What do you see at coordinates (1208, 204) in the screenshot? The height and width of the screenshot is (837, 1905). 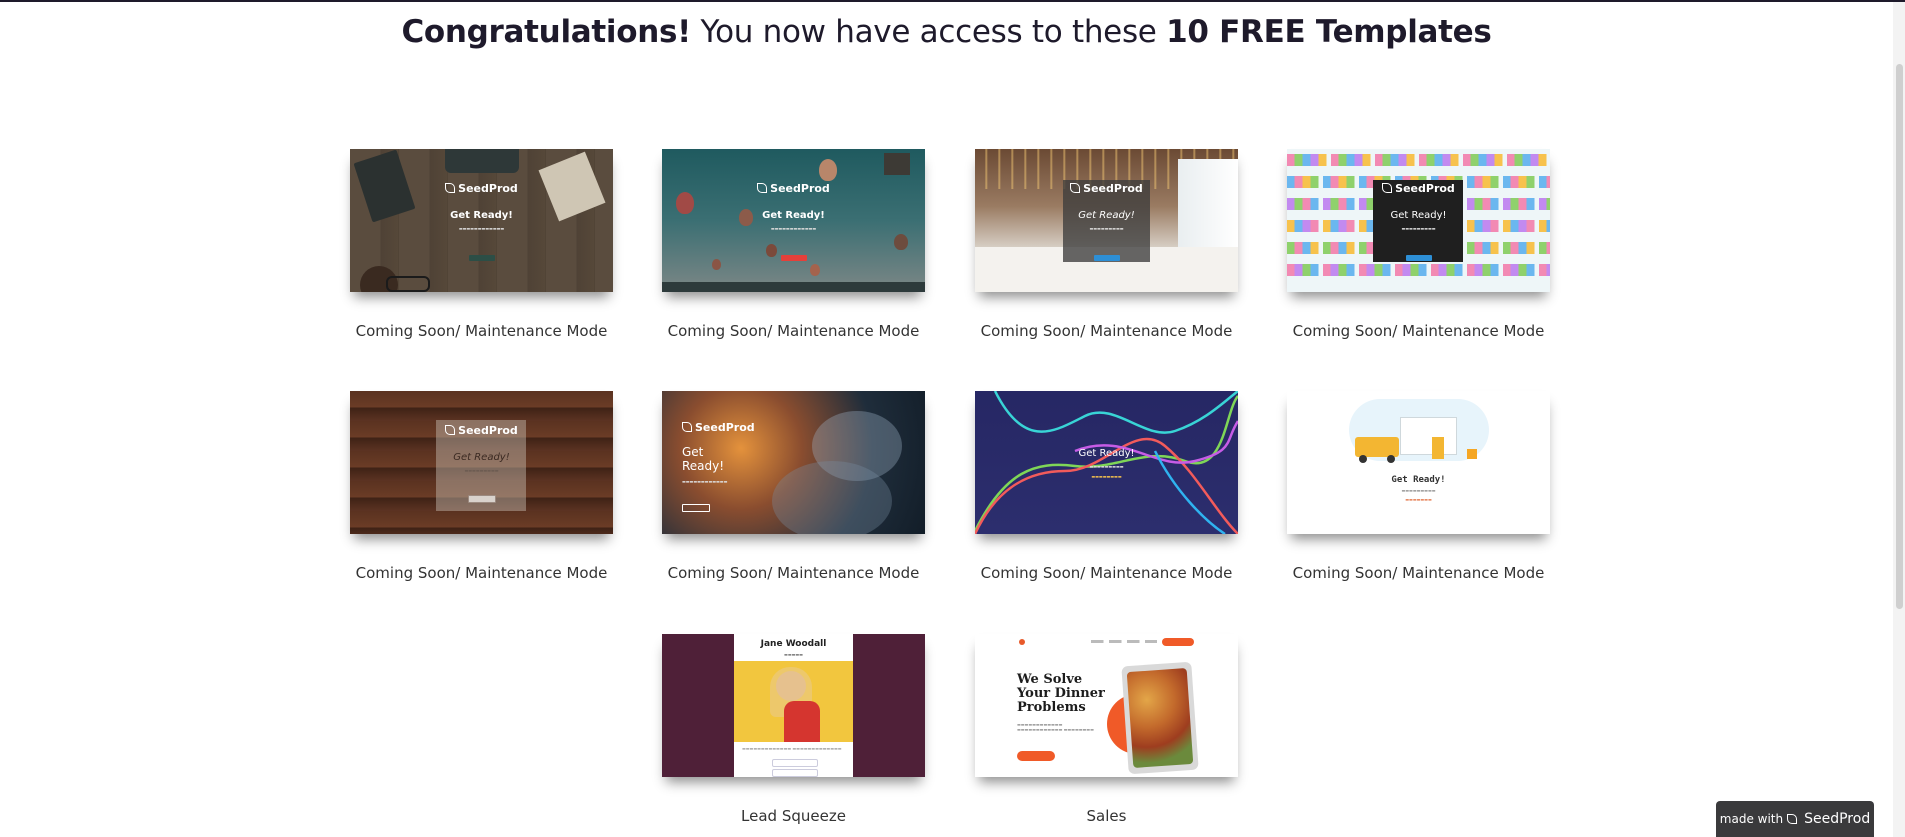 I see `windows-decoration` at bounding box center [1208, 204].